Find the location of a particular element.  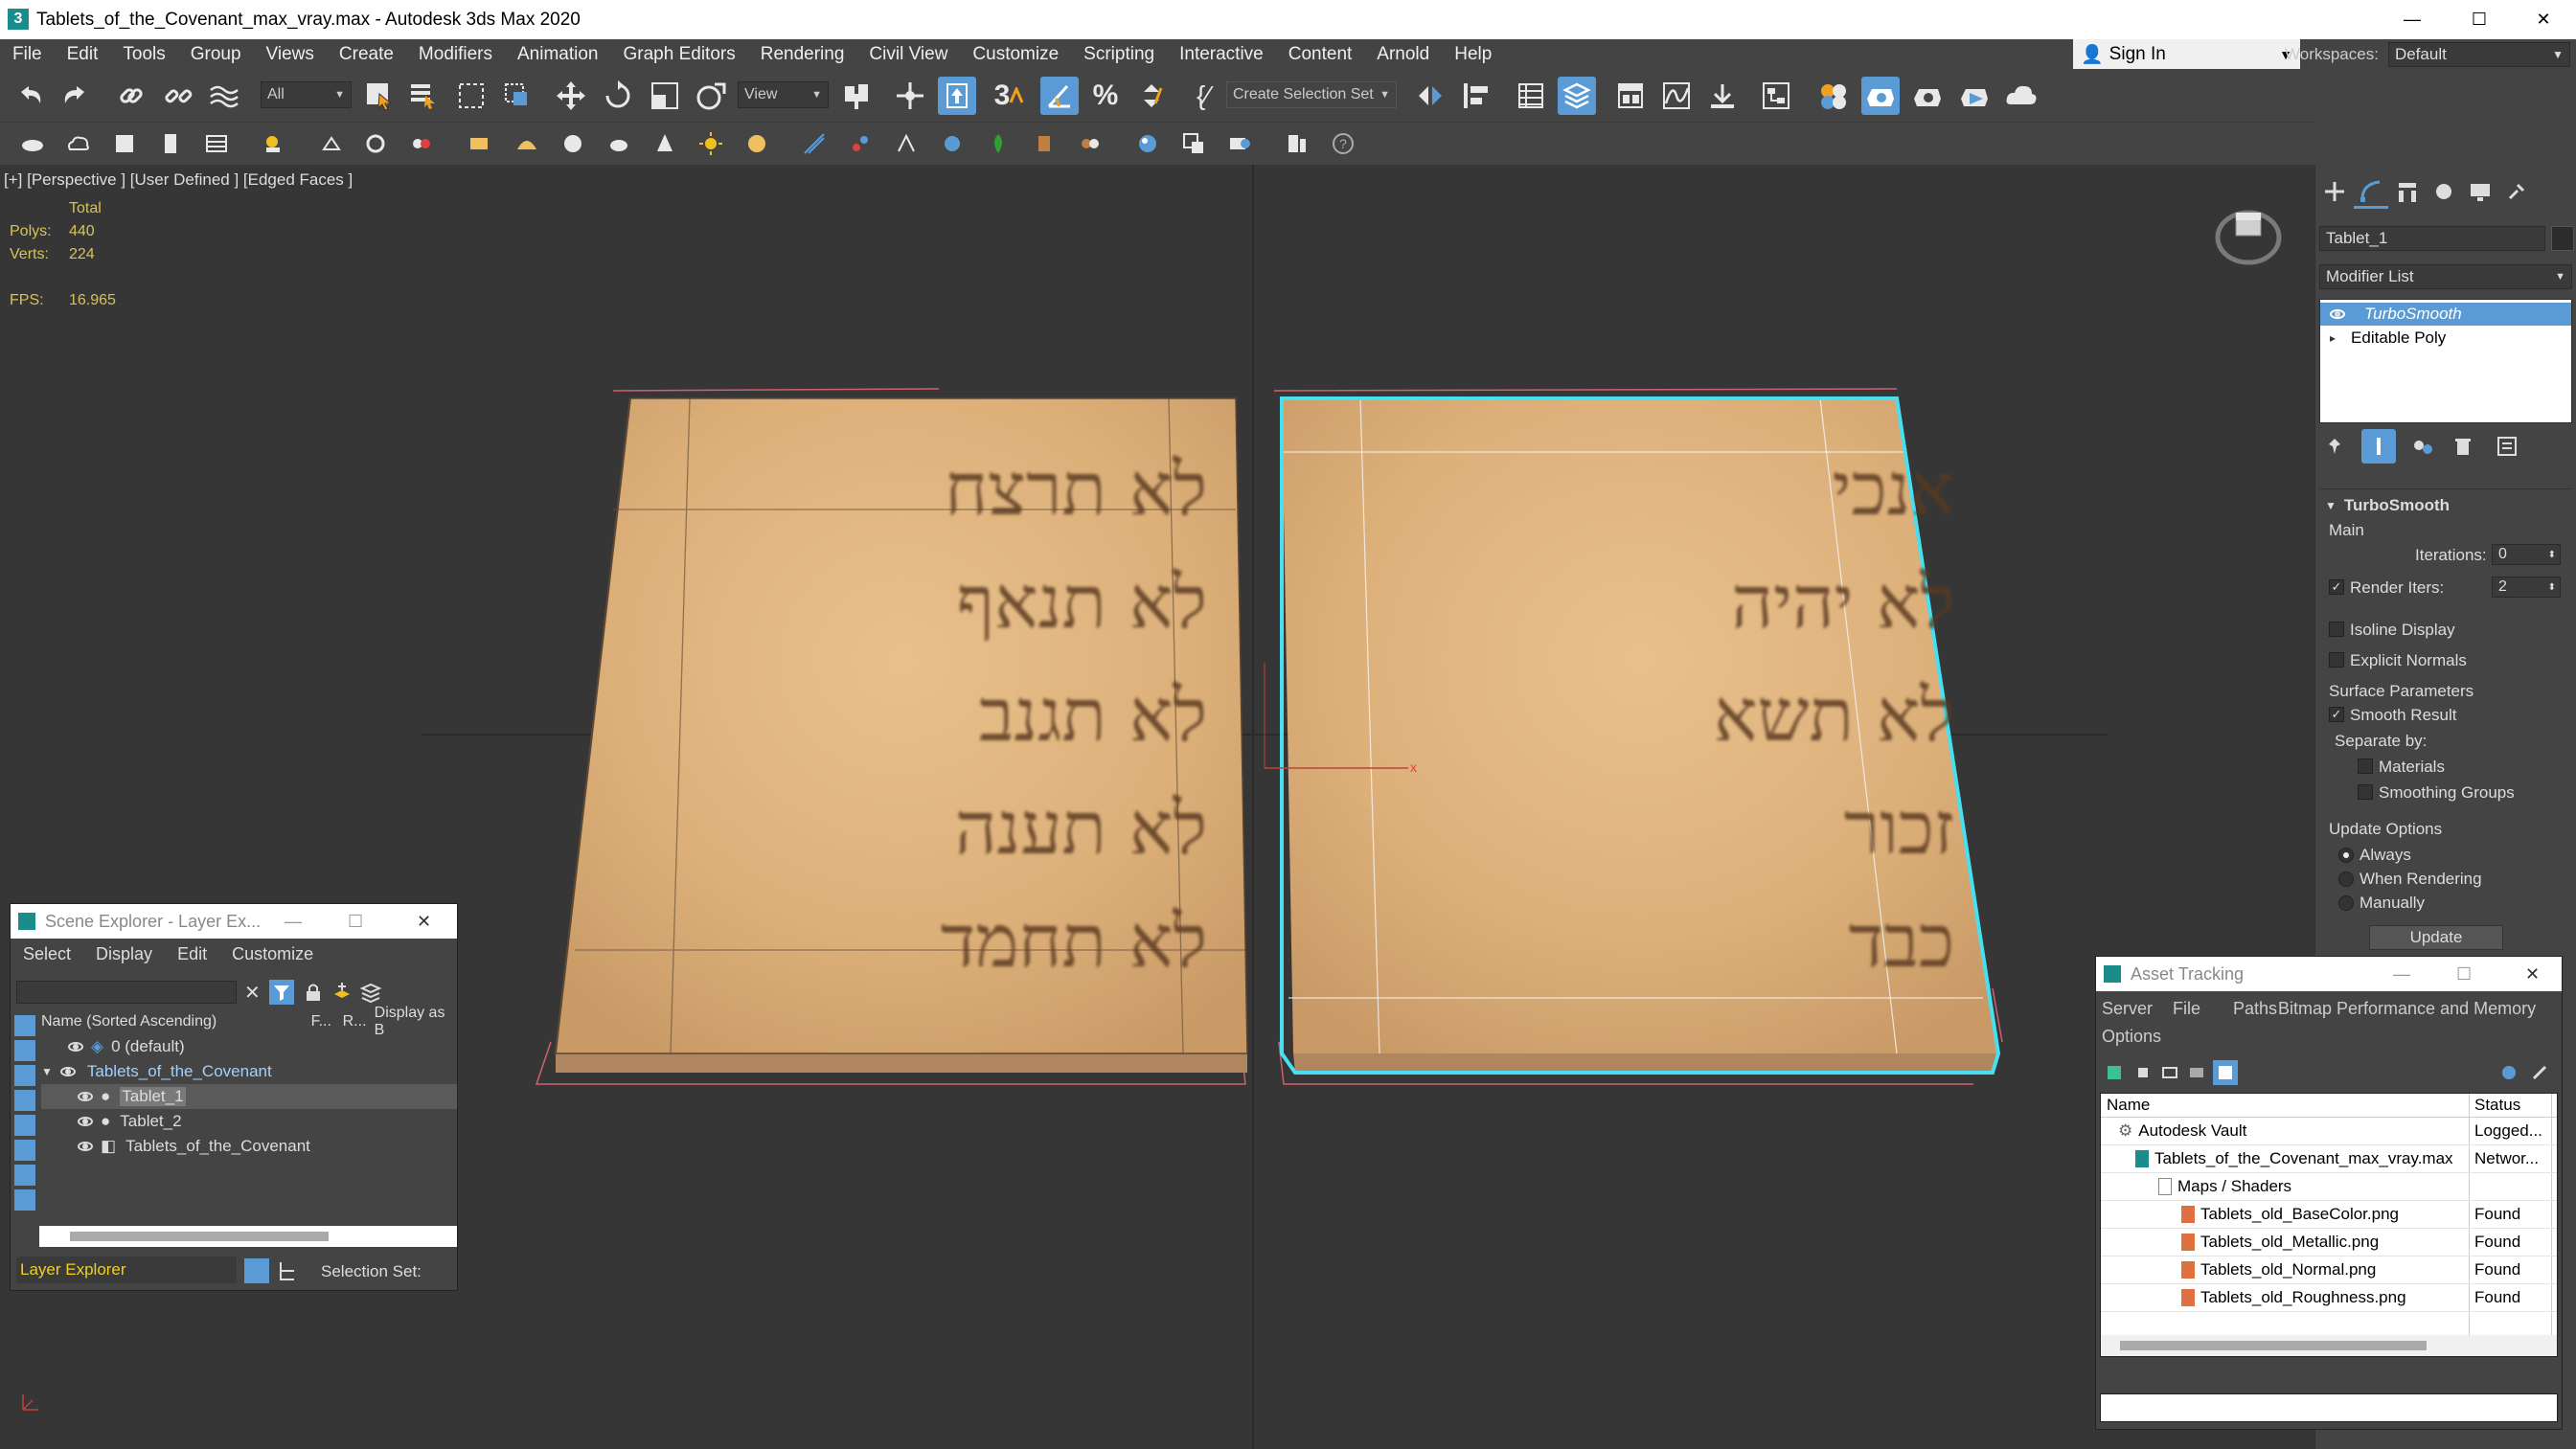

skin-icon is located at coordinates (331, 144).